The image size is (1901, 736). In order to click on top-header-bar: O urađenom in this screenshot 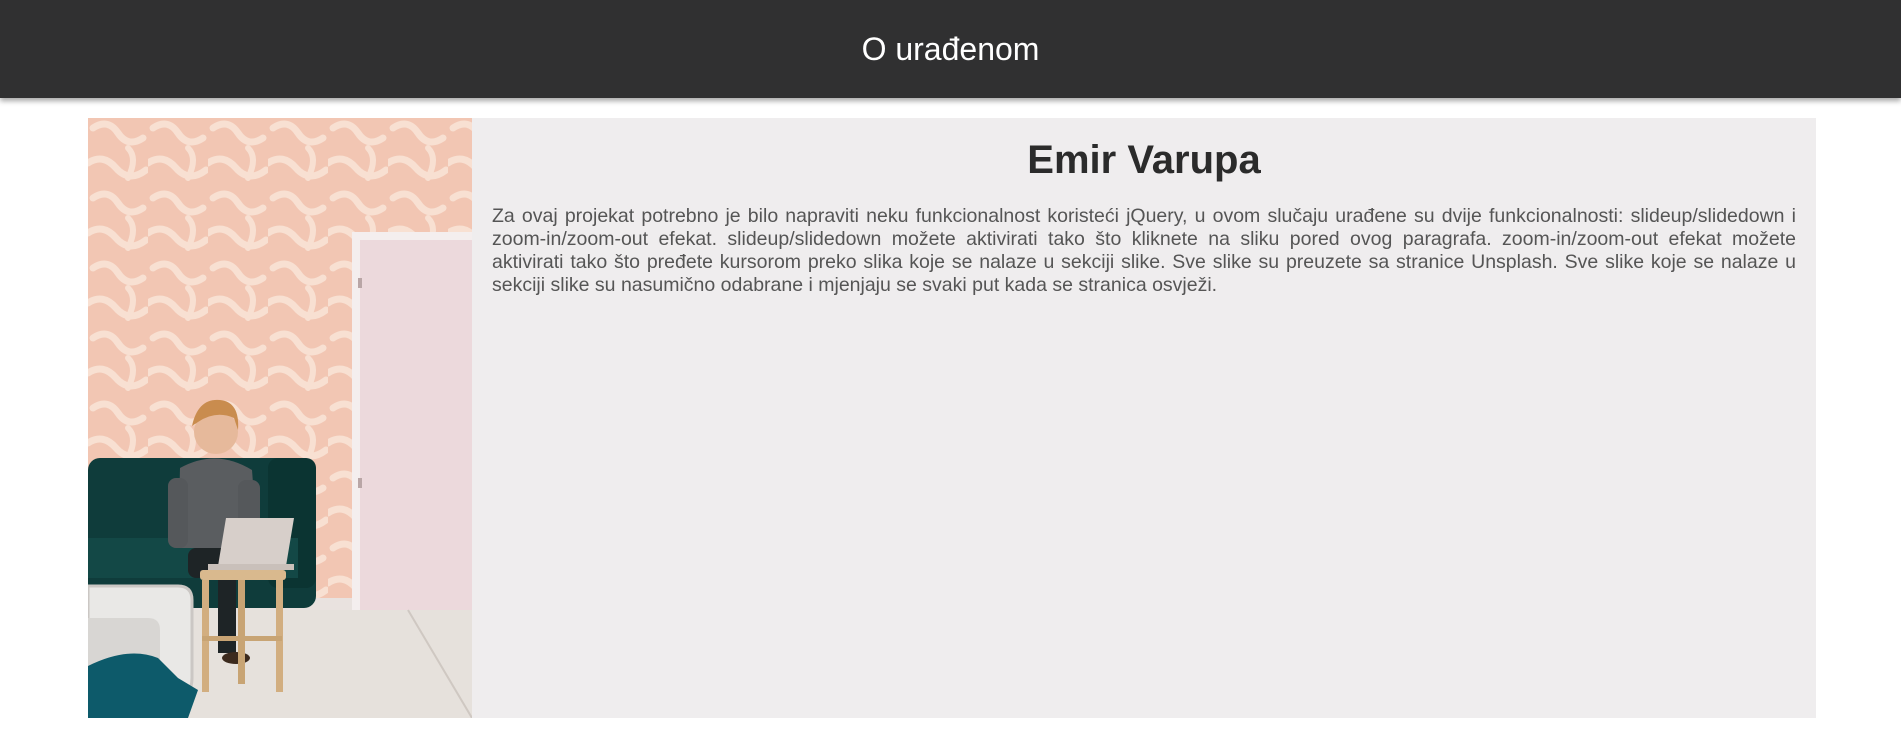, I will do `click(950, 49)`.